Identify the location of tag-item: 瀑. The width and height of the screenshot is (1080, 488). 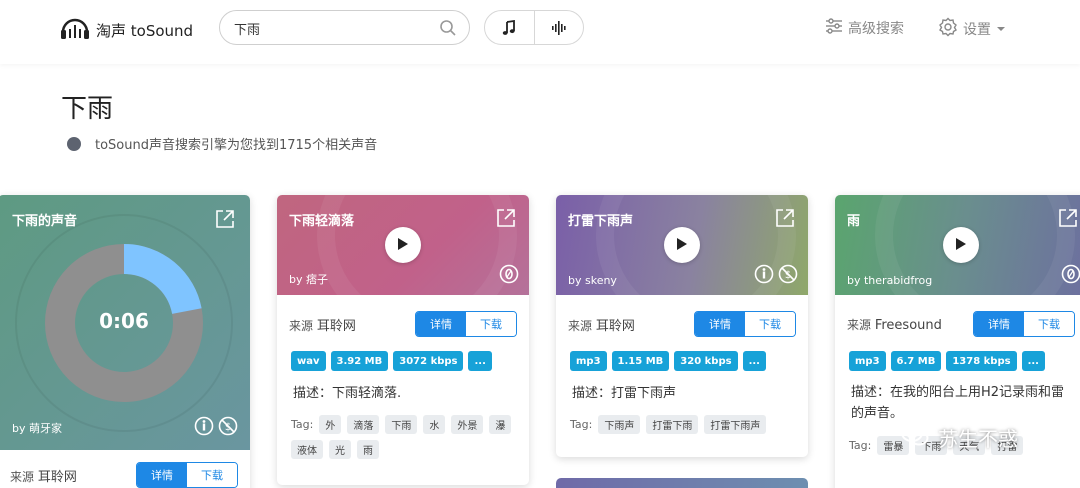
(500, 424).